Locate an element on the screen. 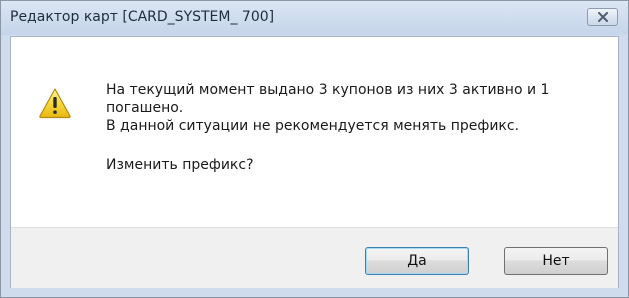  window-title: Редактор карт [CARD_SYSTEM_ 700] is located at coordinates (142, 17).